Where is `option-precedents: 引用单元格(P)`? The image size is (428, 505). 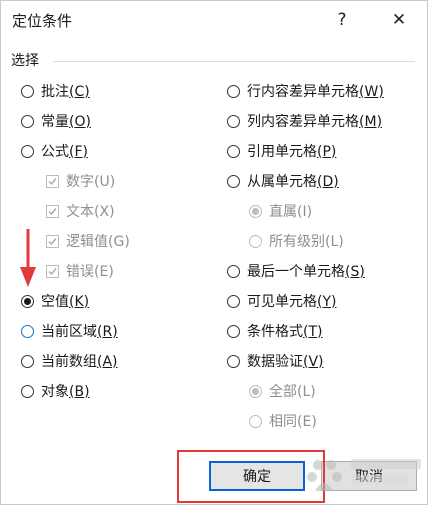 option-precedents: 引用单元格(P) is located at coordinates (281, 151).